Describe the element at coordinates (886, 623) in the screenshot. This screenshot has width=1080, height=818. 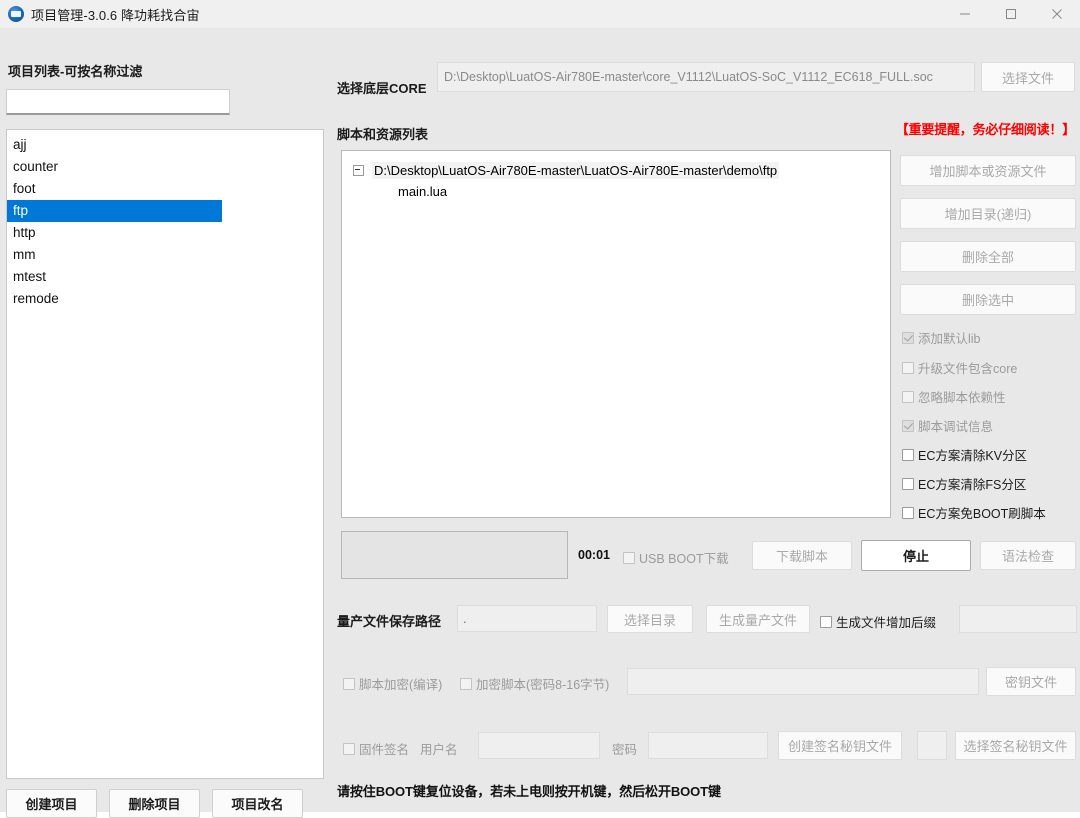
I see `checkbox-label: 生成文件增加后缀` at that location.